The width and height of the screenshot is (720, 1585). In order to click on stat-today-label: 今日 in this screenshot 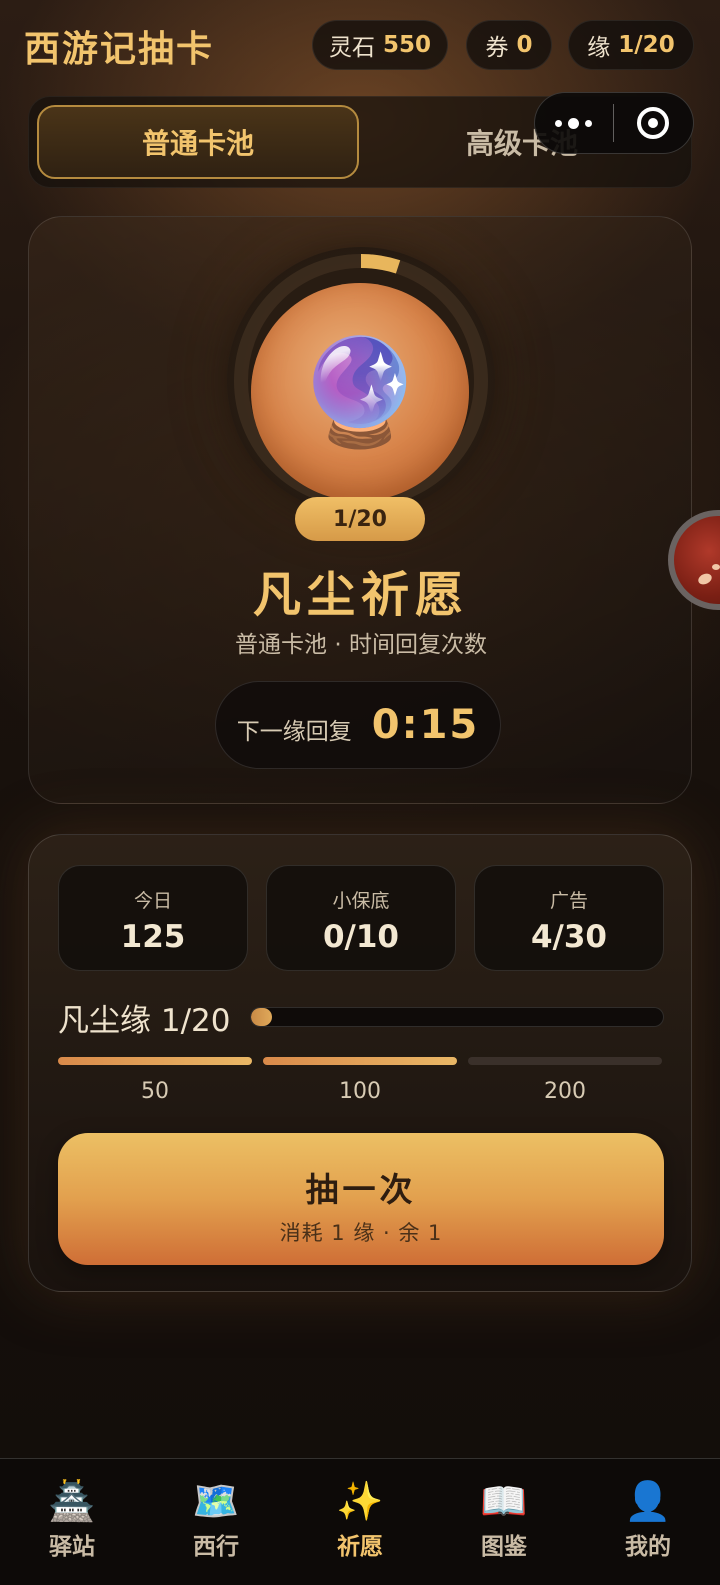, I will do `click(152, 901)`.